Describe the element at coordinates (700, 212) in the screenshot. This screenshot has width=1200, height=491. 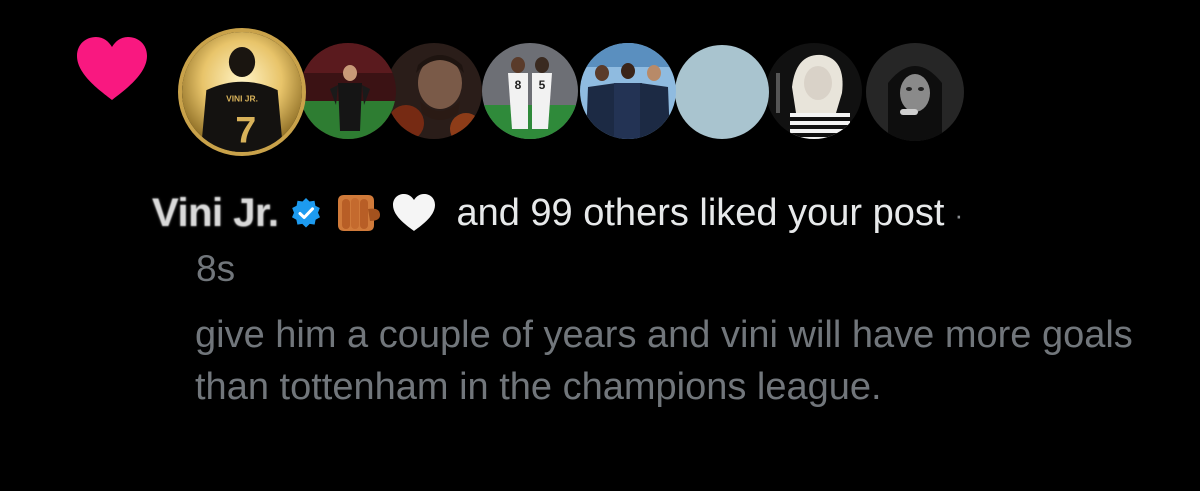
I see `liked-summary: and 99 others liked your post` at that location.